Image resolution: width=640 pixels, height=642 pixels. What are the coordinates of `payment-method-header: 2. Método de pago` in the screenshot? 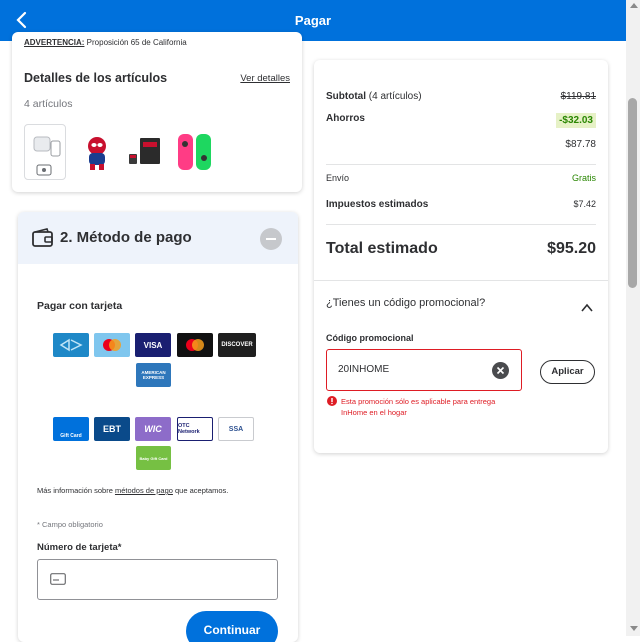 It's located at (158, 238).